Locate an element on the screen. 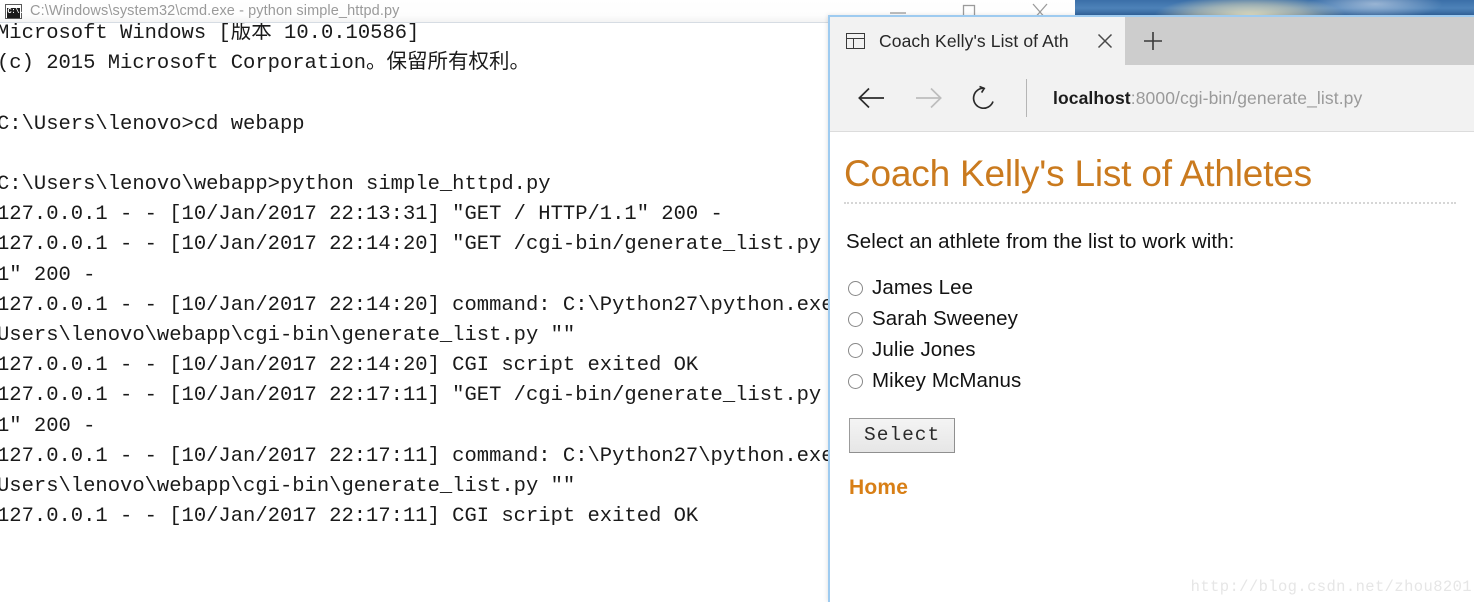 The width and height of the screenshot is (1474, 602). reload-button is located at coordinates (984, 98).